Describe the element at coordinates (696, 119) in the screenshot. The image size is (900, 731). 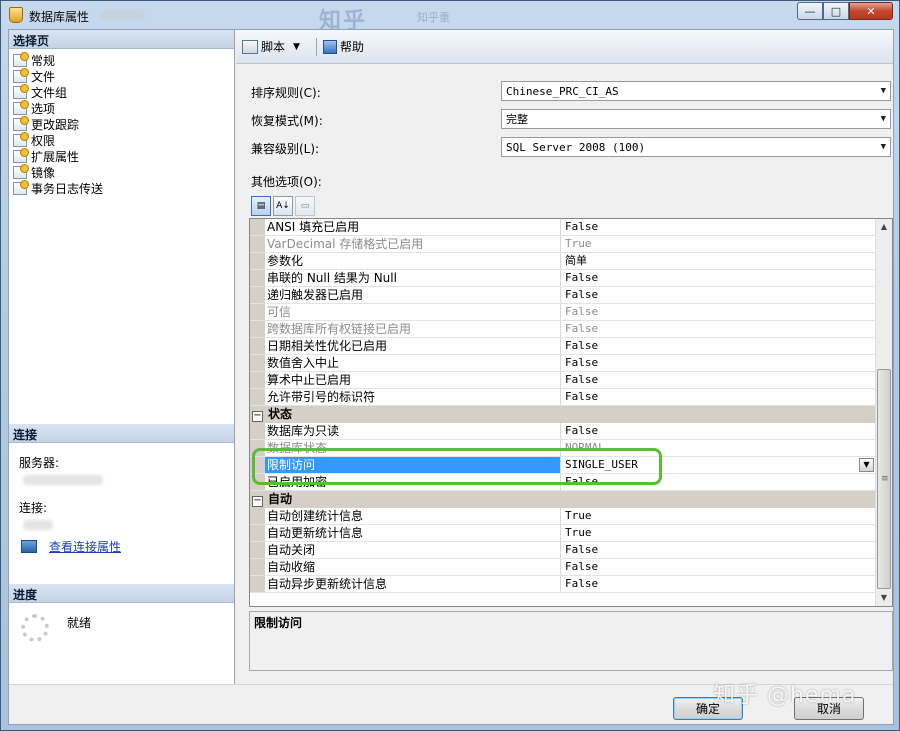
I see `recovery-model-dropdown: 完整 ▼` at that location.